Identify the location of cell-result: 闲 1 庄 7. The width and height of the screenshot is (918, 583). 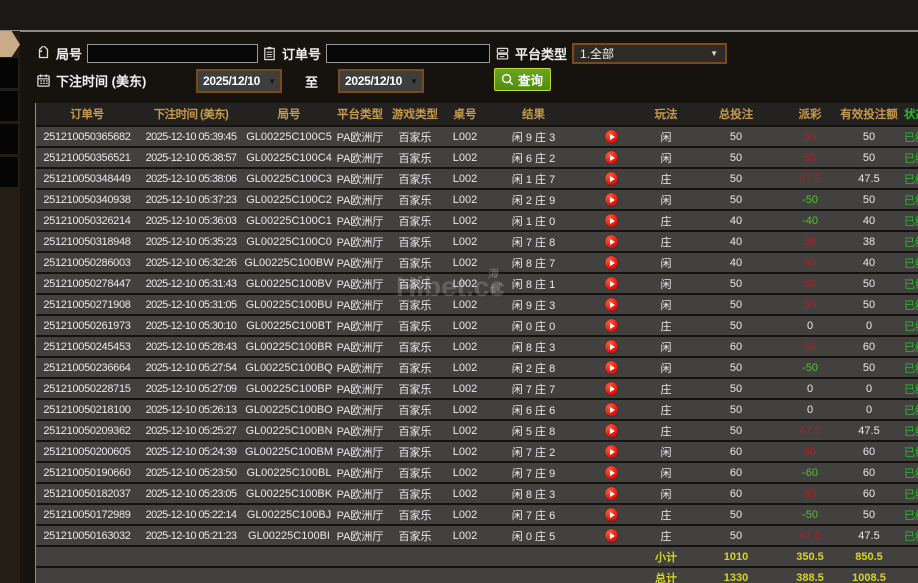
(533, 179).